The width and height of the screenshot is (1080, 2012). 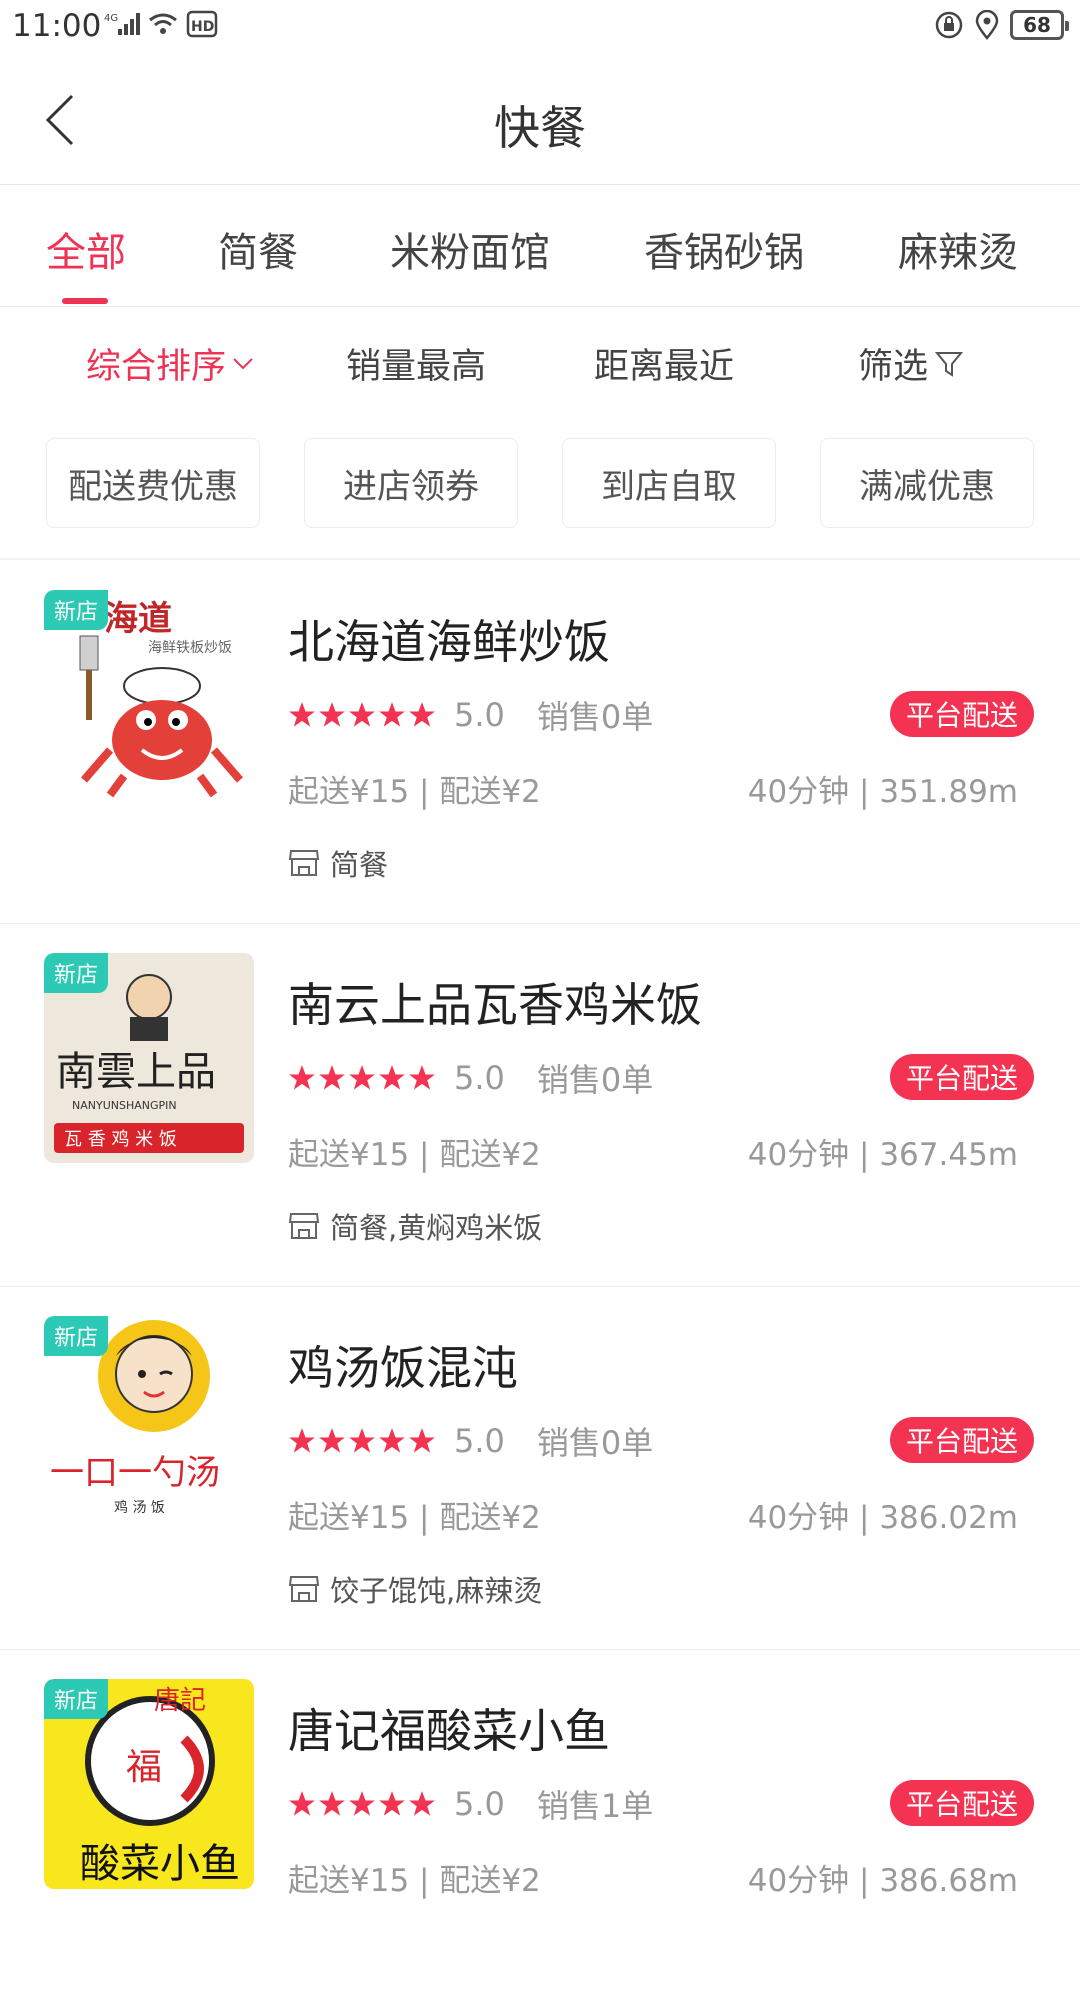 What do you see at coordinates (882, 792) in the screenshot?
I see `eta-distance: 40分钟 | 351.89m` at bounding box center [882, 792].